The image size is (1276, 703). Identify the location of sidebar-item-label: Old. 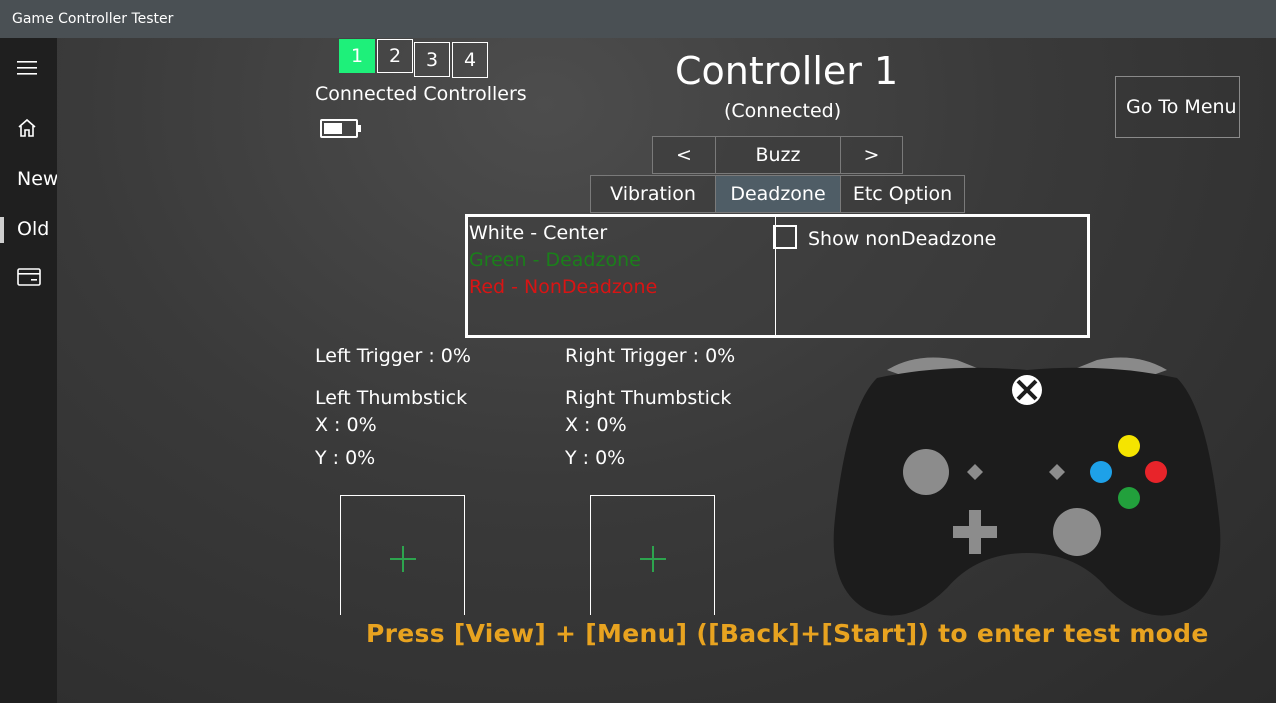
(33, 229).